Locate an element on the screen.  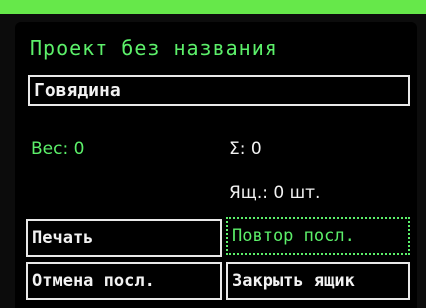
close-box-button: Закрыть ящик is located at coordinates (318, 281).